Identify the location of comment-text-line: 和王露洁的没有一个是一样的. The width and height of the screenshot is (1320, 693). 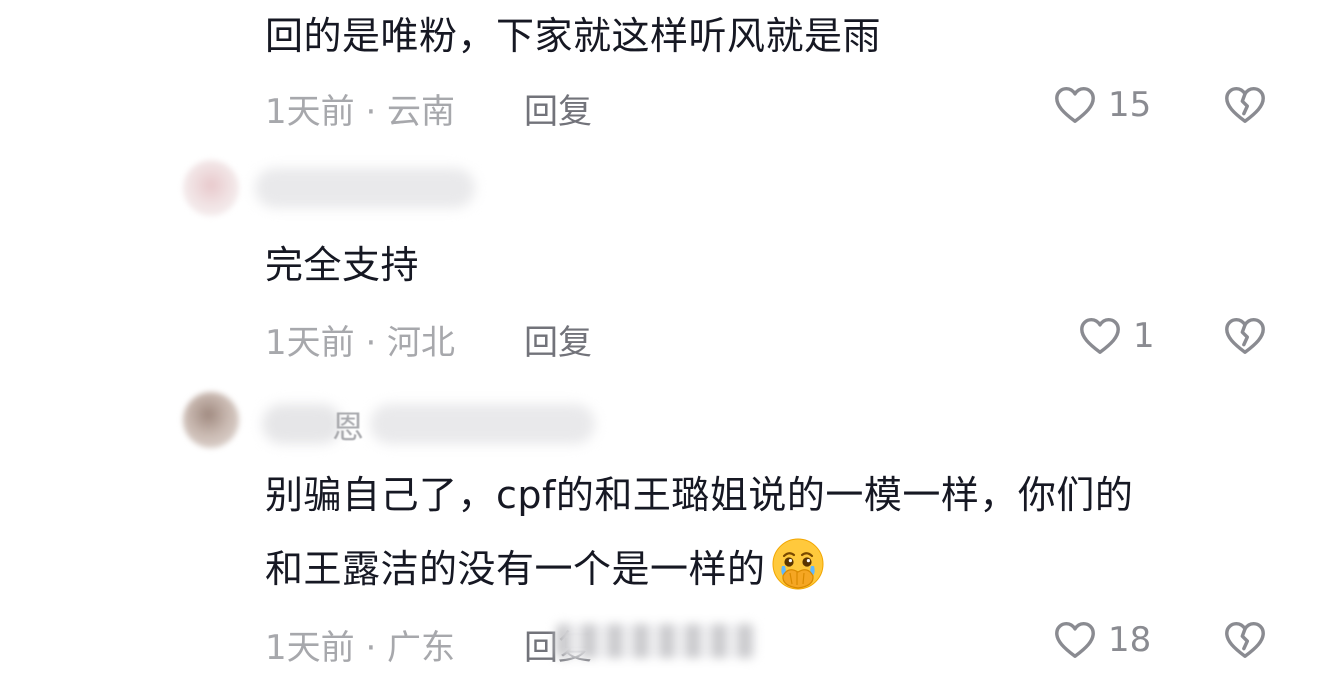
(545, 569).